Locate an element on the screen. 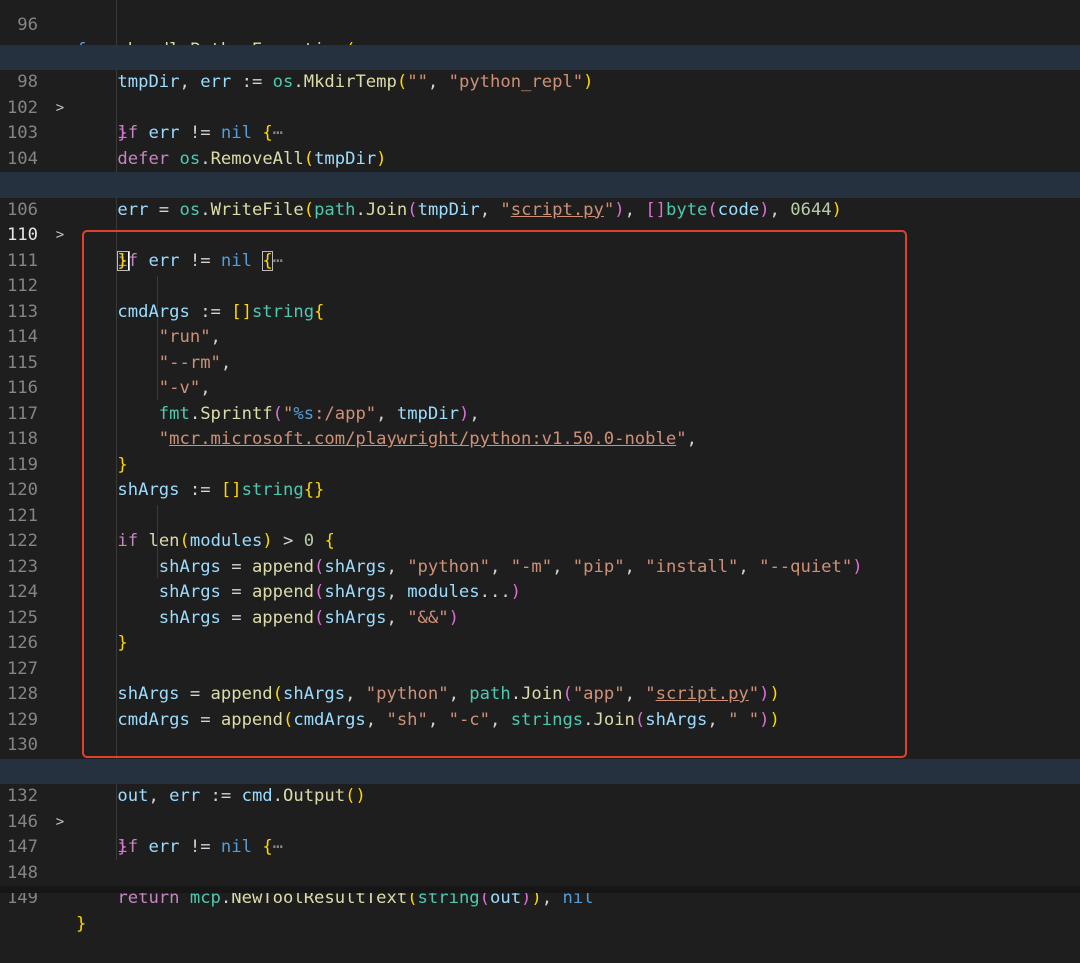  code-line: 131 out, err := cmd.Output() is located at coordinates (540, 770).